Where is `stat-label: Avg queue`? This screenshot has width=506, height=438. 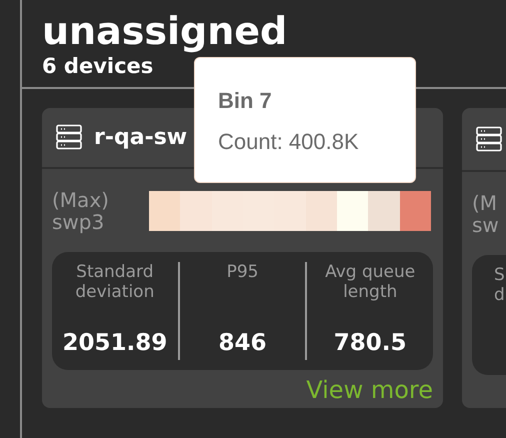 stat-label: Avg queue is located at coordinates (370, 272).